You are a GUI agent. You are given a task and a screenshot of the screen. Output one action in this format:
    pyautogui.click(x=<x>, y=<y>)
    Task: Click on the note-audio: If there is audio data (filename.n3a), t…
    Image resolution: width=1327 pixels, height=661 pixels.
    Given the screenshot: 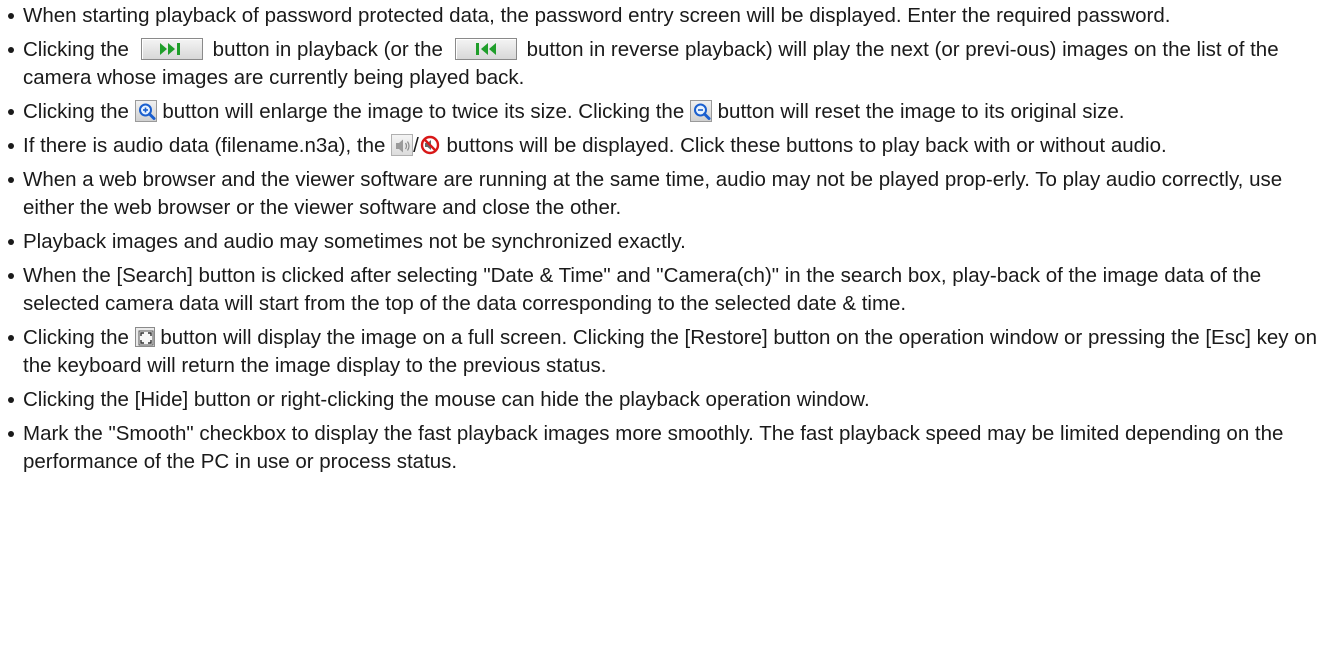 What is the action you would take?
    pyautogui.click(x=663, y=146)
    